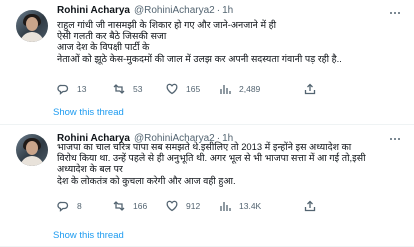  I want to click on views-button: 13.4K, so click(240, 206).